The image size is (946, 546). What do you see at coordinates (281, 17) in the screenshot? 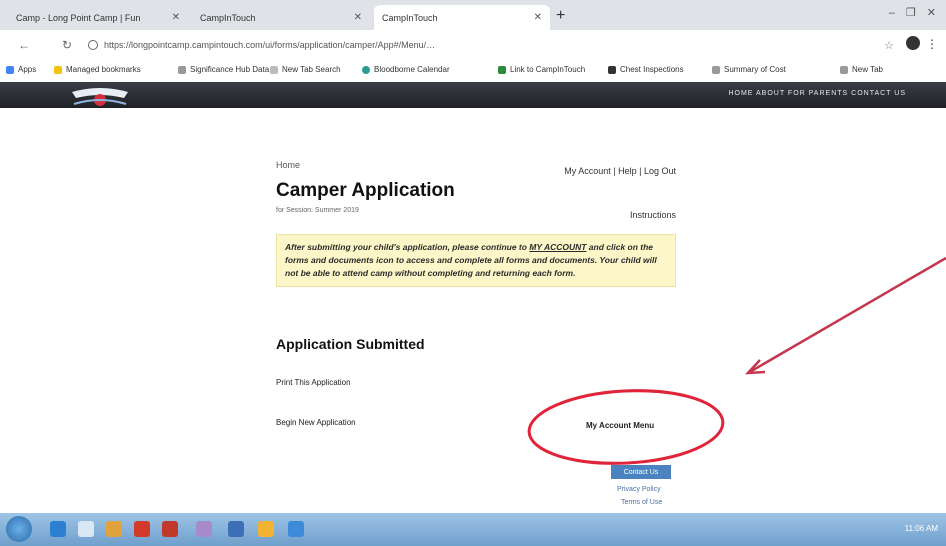
I see `tab-campintouch-1: CampInTouch ✕` at bounding box center [281, 17].